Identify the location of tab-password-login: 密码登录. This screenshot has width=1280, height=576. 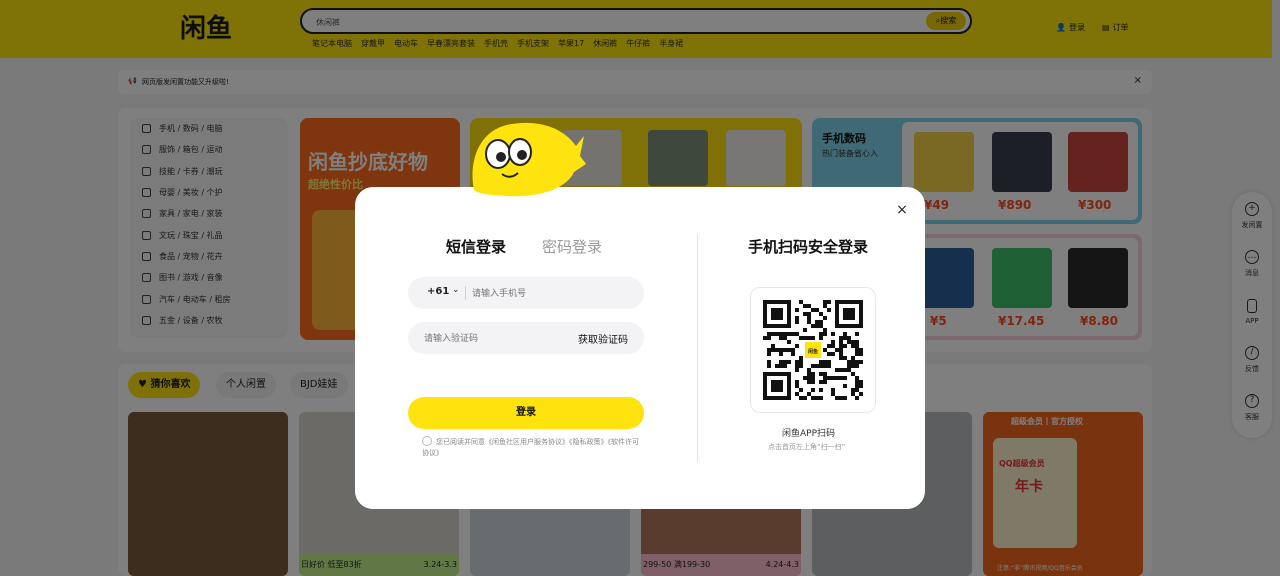
(572, 246).